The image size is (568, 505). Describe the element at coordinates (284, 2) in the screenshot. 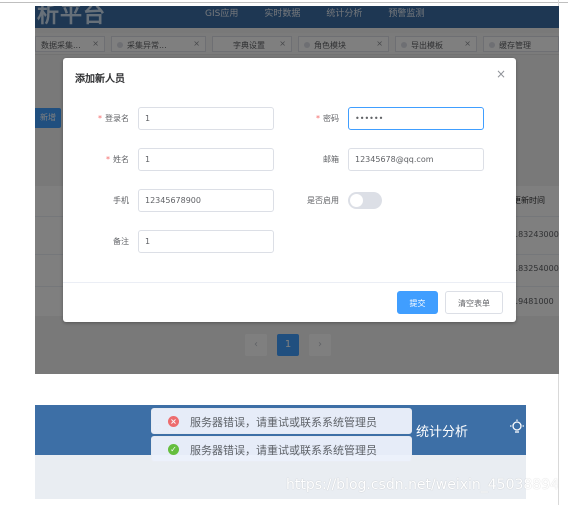

I see `top-divider` at that location.